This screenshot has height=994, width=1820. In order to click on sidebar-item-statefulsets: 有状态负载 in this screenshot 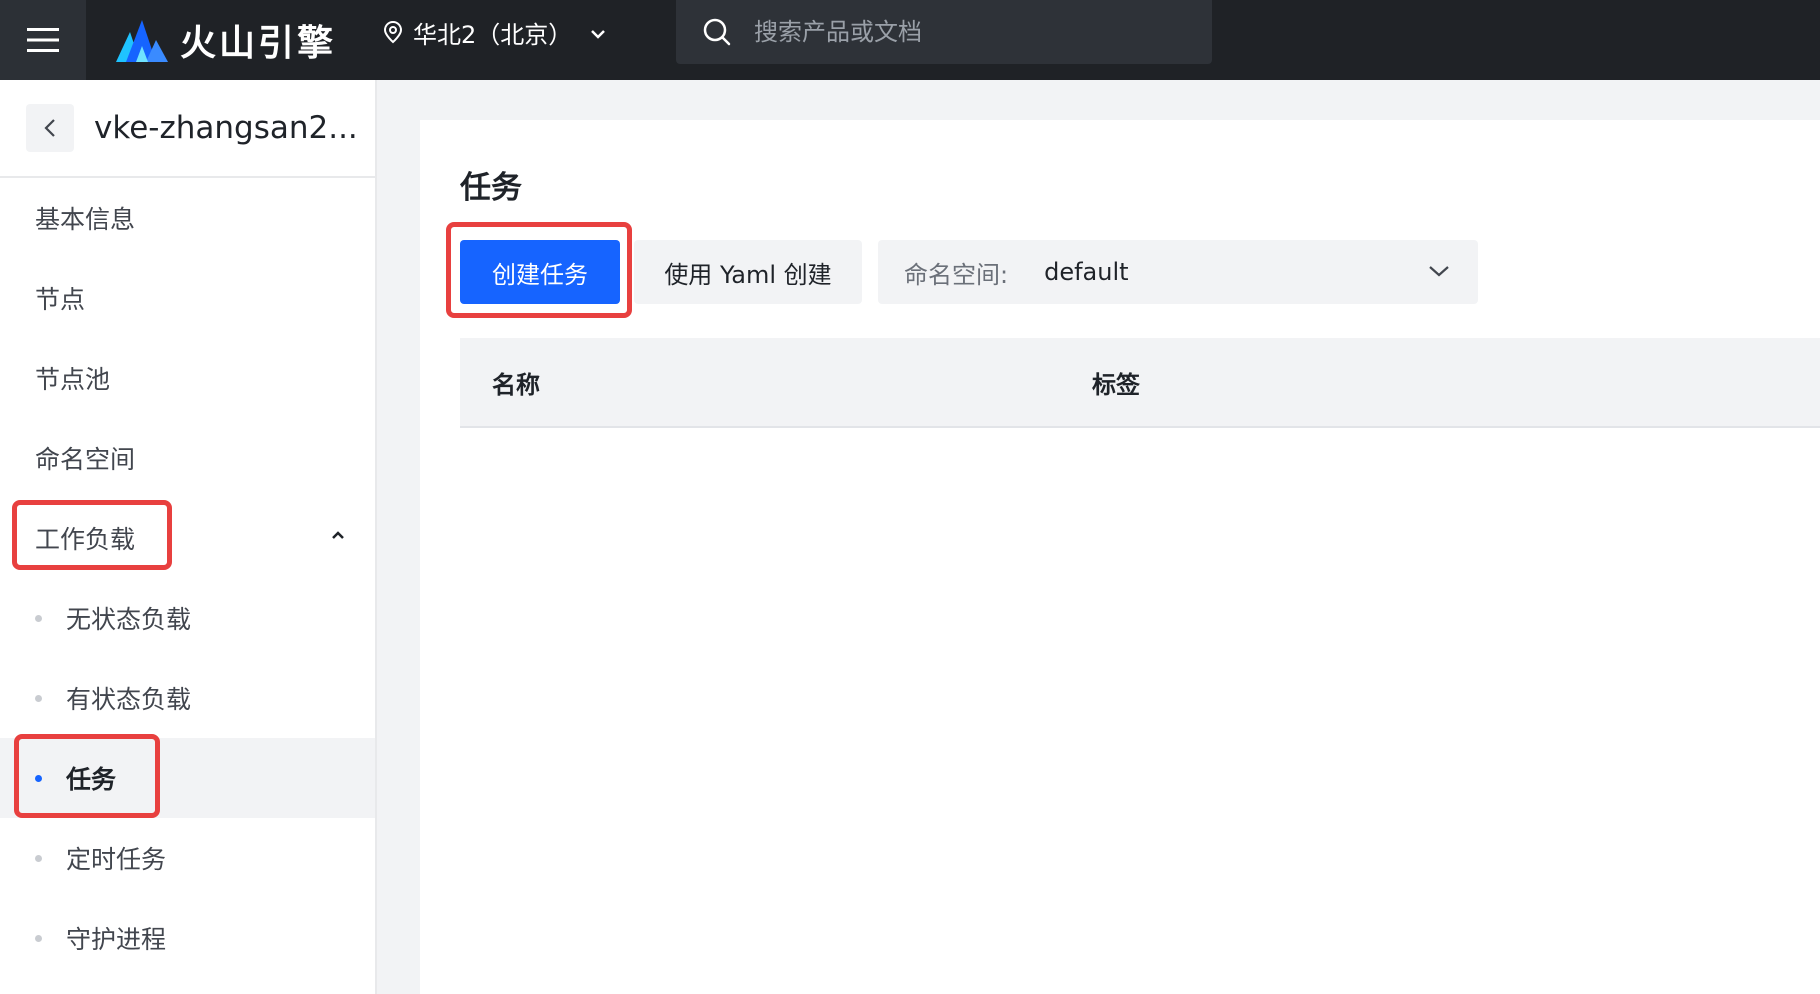, I will do `click(187, 698)`.